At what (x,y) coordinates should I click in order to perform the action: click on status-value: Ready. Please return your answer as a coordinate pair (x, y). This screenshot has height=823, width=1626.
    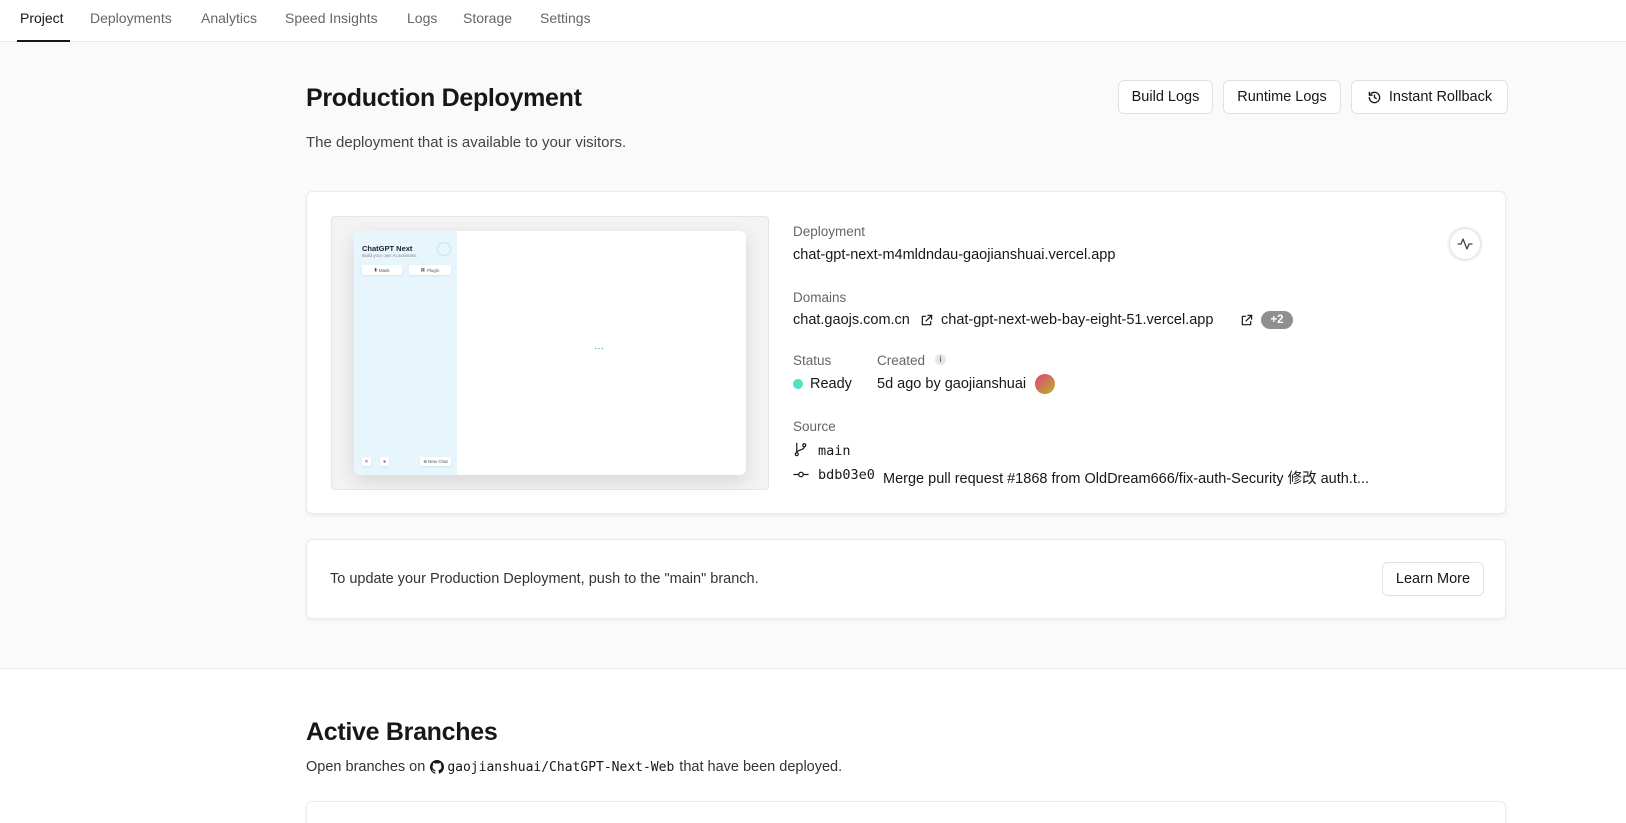
    Looking at the image, I should click on (831, 384).